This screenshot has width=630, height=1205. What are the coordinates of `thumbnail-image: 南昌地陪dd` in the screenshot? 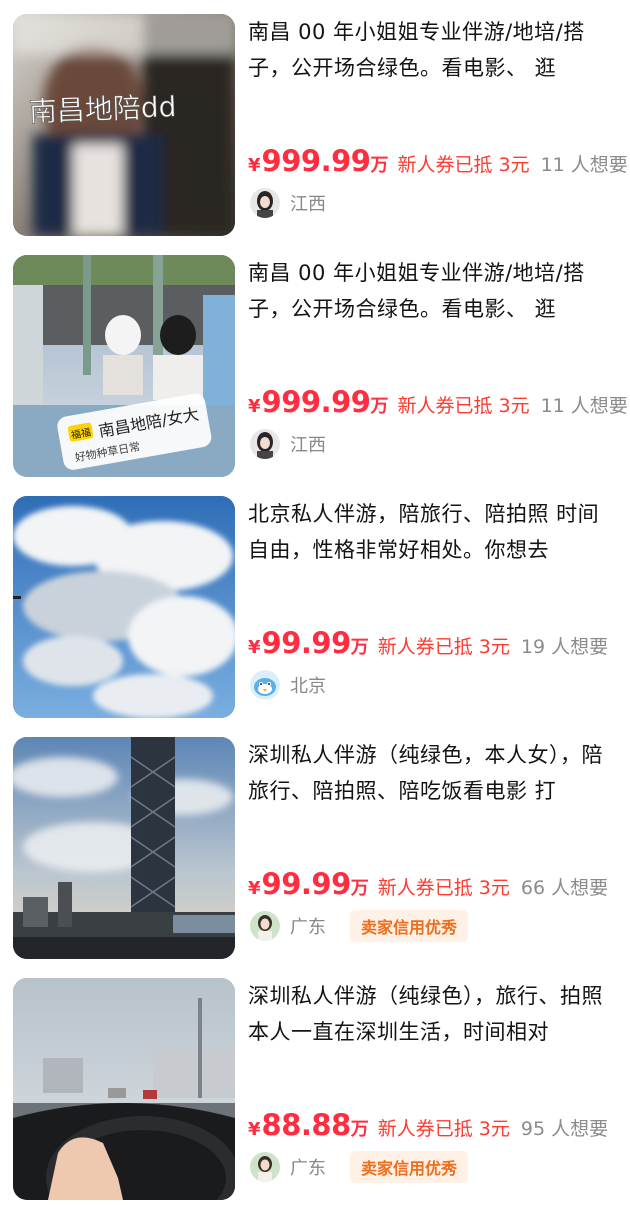 It's located at (124, 125).